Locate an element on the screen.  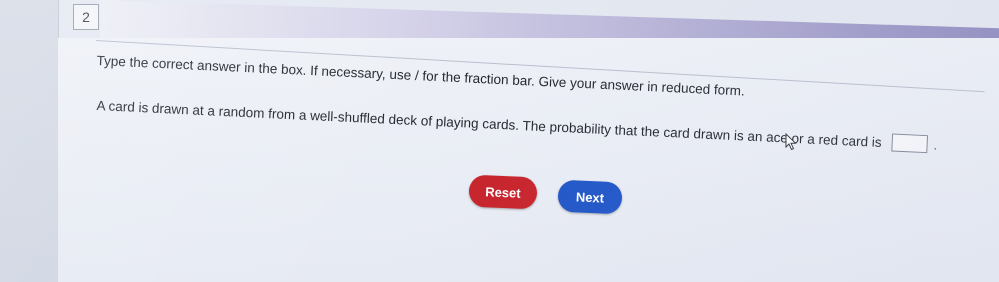
trailing-period: . is located at coordinates (935, 144).